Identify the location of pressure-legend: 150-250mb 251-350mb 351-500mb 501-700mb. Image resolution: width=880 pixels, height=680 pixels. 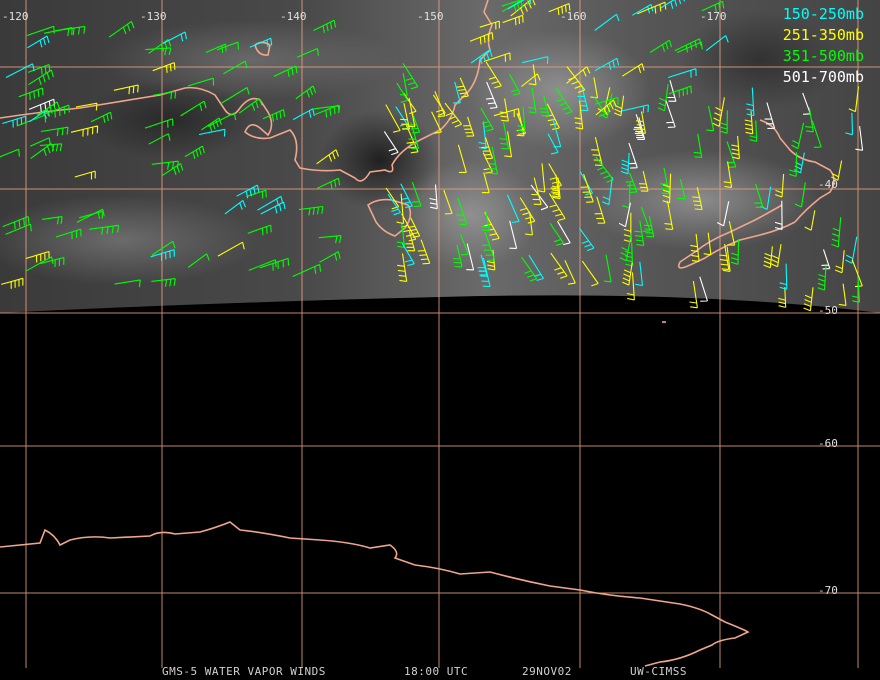
(823, 46).